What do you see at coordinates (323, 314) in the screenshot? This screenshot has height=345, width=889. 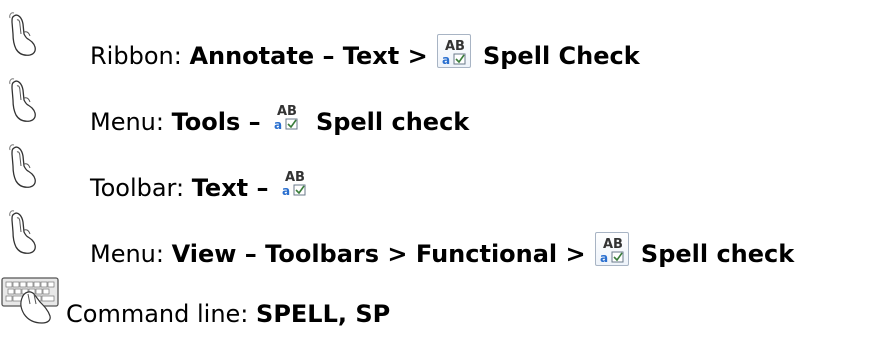 I see `command-alias: SPELL, SP` at bounding box center [323, 314].